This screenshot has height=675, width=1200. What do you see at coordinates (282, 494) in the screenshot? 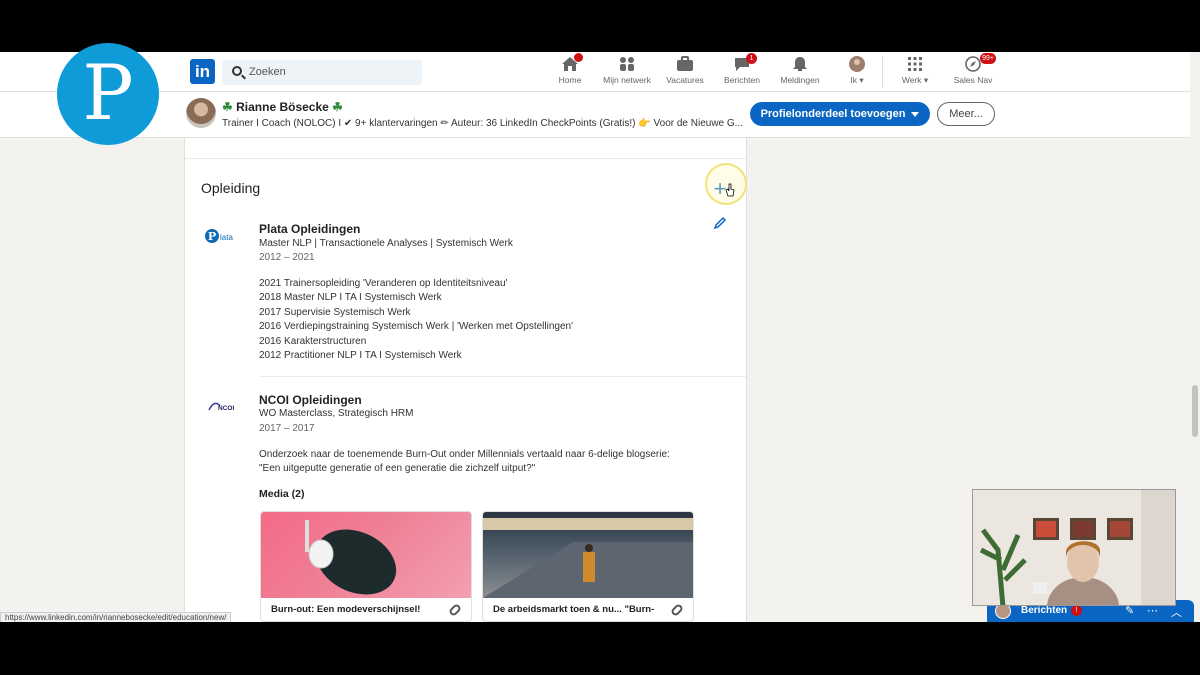
I see `media-title: Media (2)` at bounding box center [282, 494].